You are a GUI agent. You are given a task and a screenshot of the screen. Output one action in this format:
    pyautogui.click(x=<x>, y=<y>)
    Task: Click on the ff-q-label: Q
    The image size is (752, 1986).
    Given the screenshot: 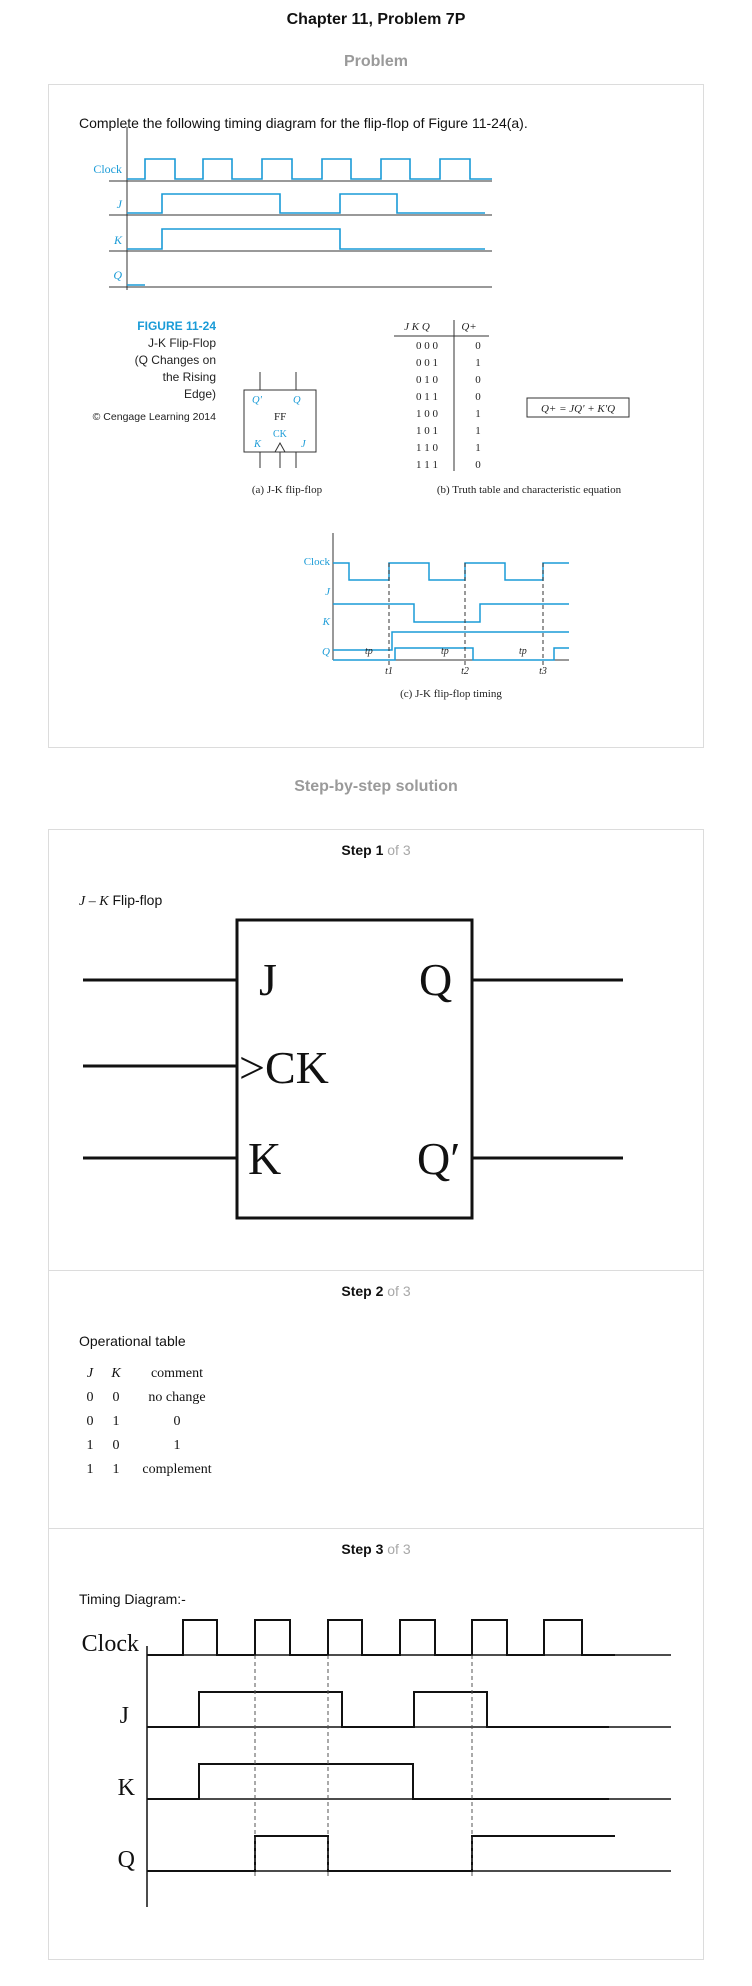 What is the action you would take?
    pyautogui.click(x=297, y=400)
    